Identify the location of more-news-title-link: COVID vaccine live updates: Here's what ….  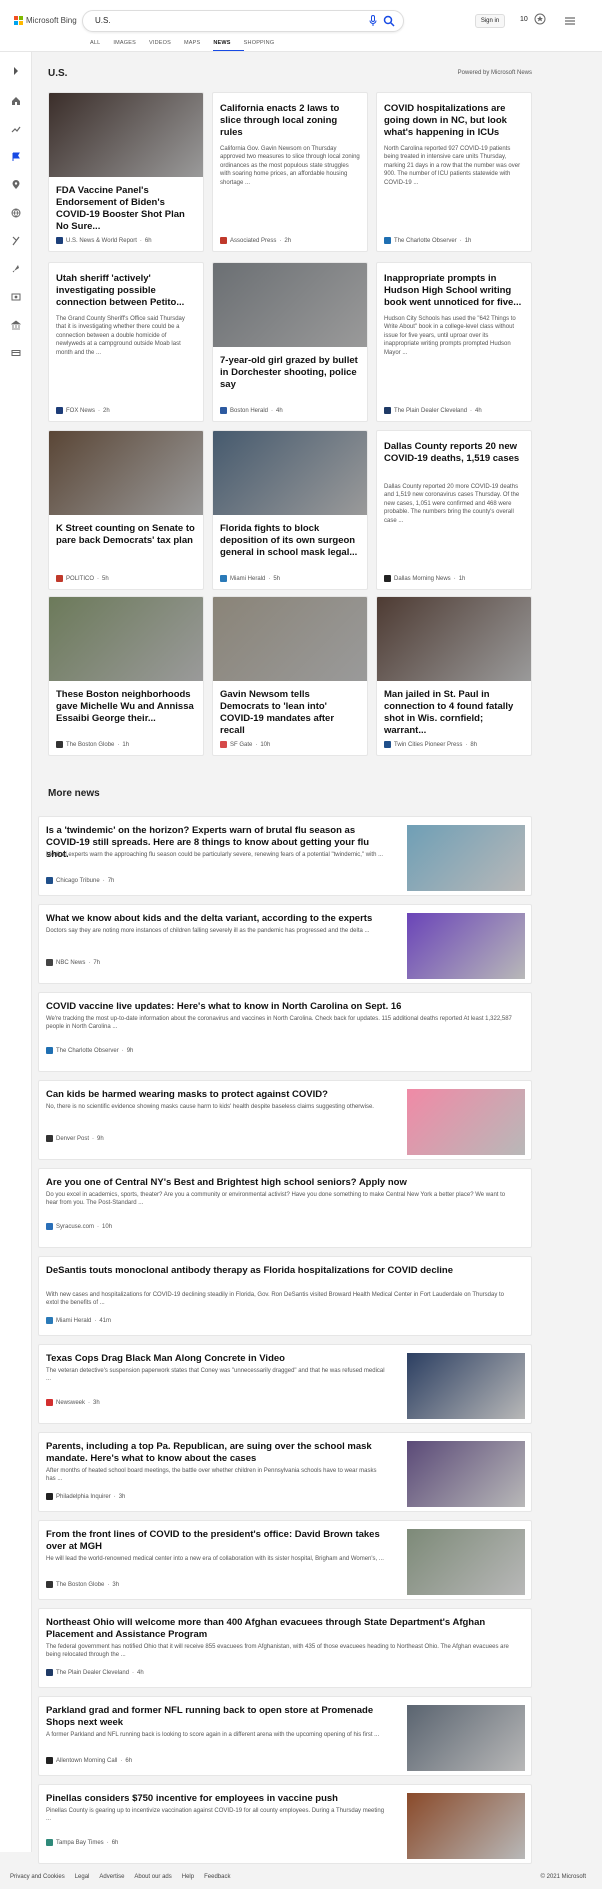
(281, 1007).